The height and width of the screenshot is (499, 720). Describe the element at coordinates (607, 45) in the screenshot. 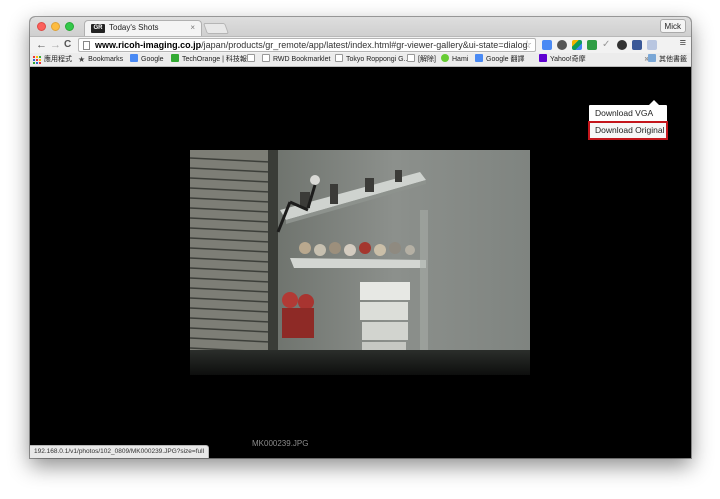

I see `check-extension-icon: ✓` at that location.